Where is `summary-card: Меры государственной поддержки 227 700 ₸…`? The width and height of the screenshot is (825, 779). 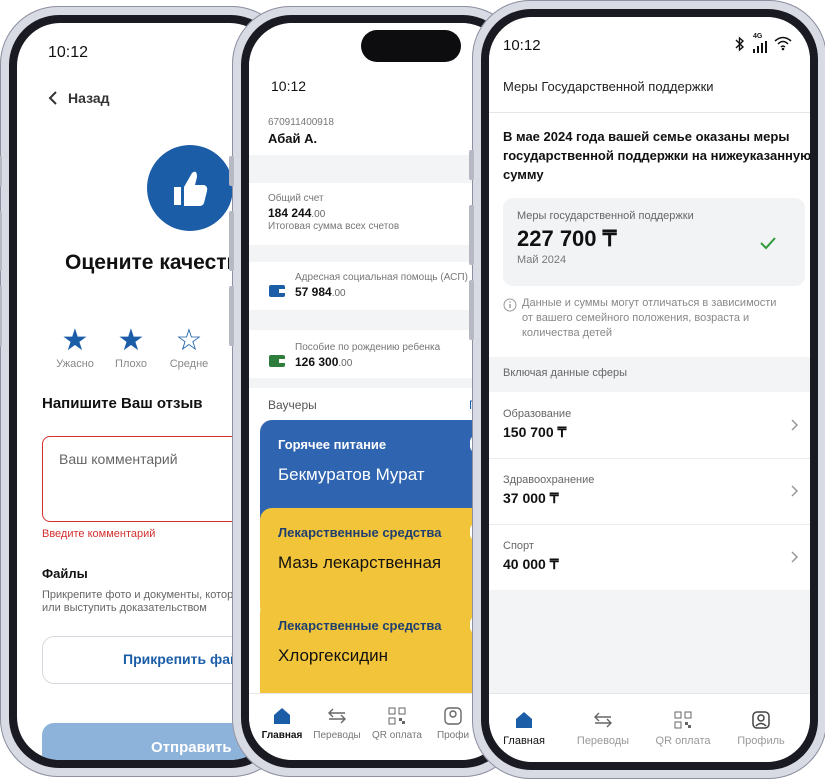 summary-card: Меры государственной поддержки 227 700 ₸… is located at coordinates (654, 242).